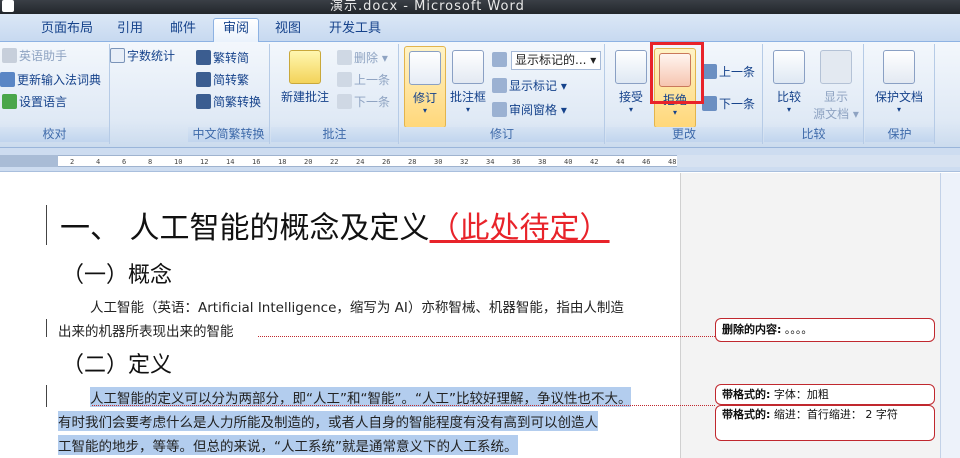  I want to click on group-compare: 比较 ▾ 显示 源文档 ▾ 比较, so click(814, 94).